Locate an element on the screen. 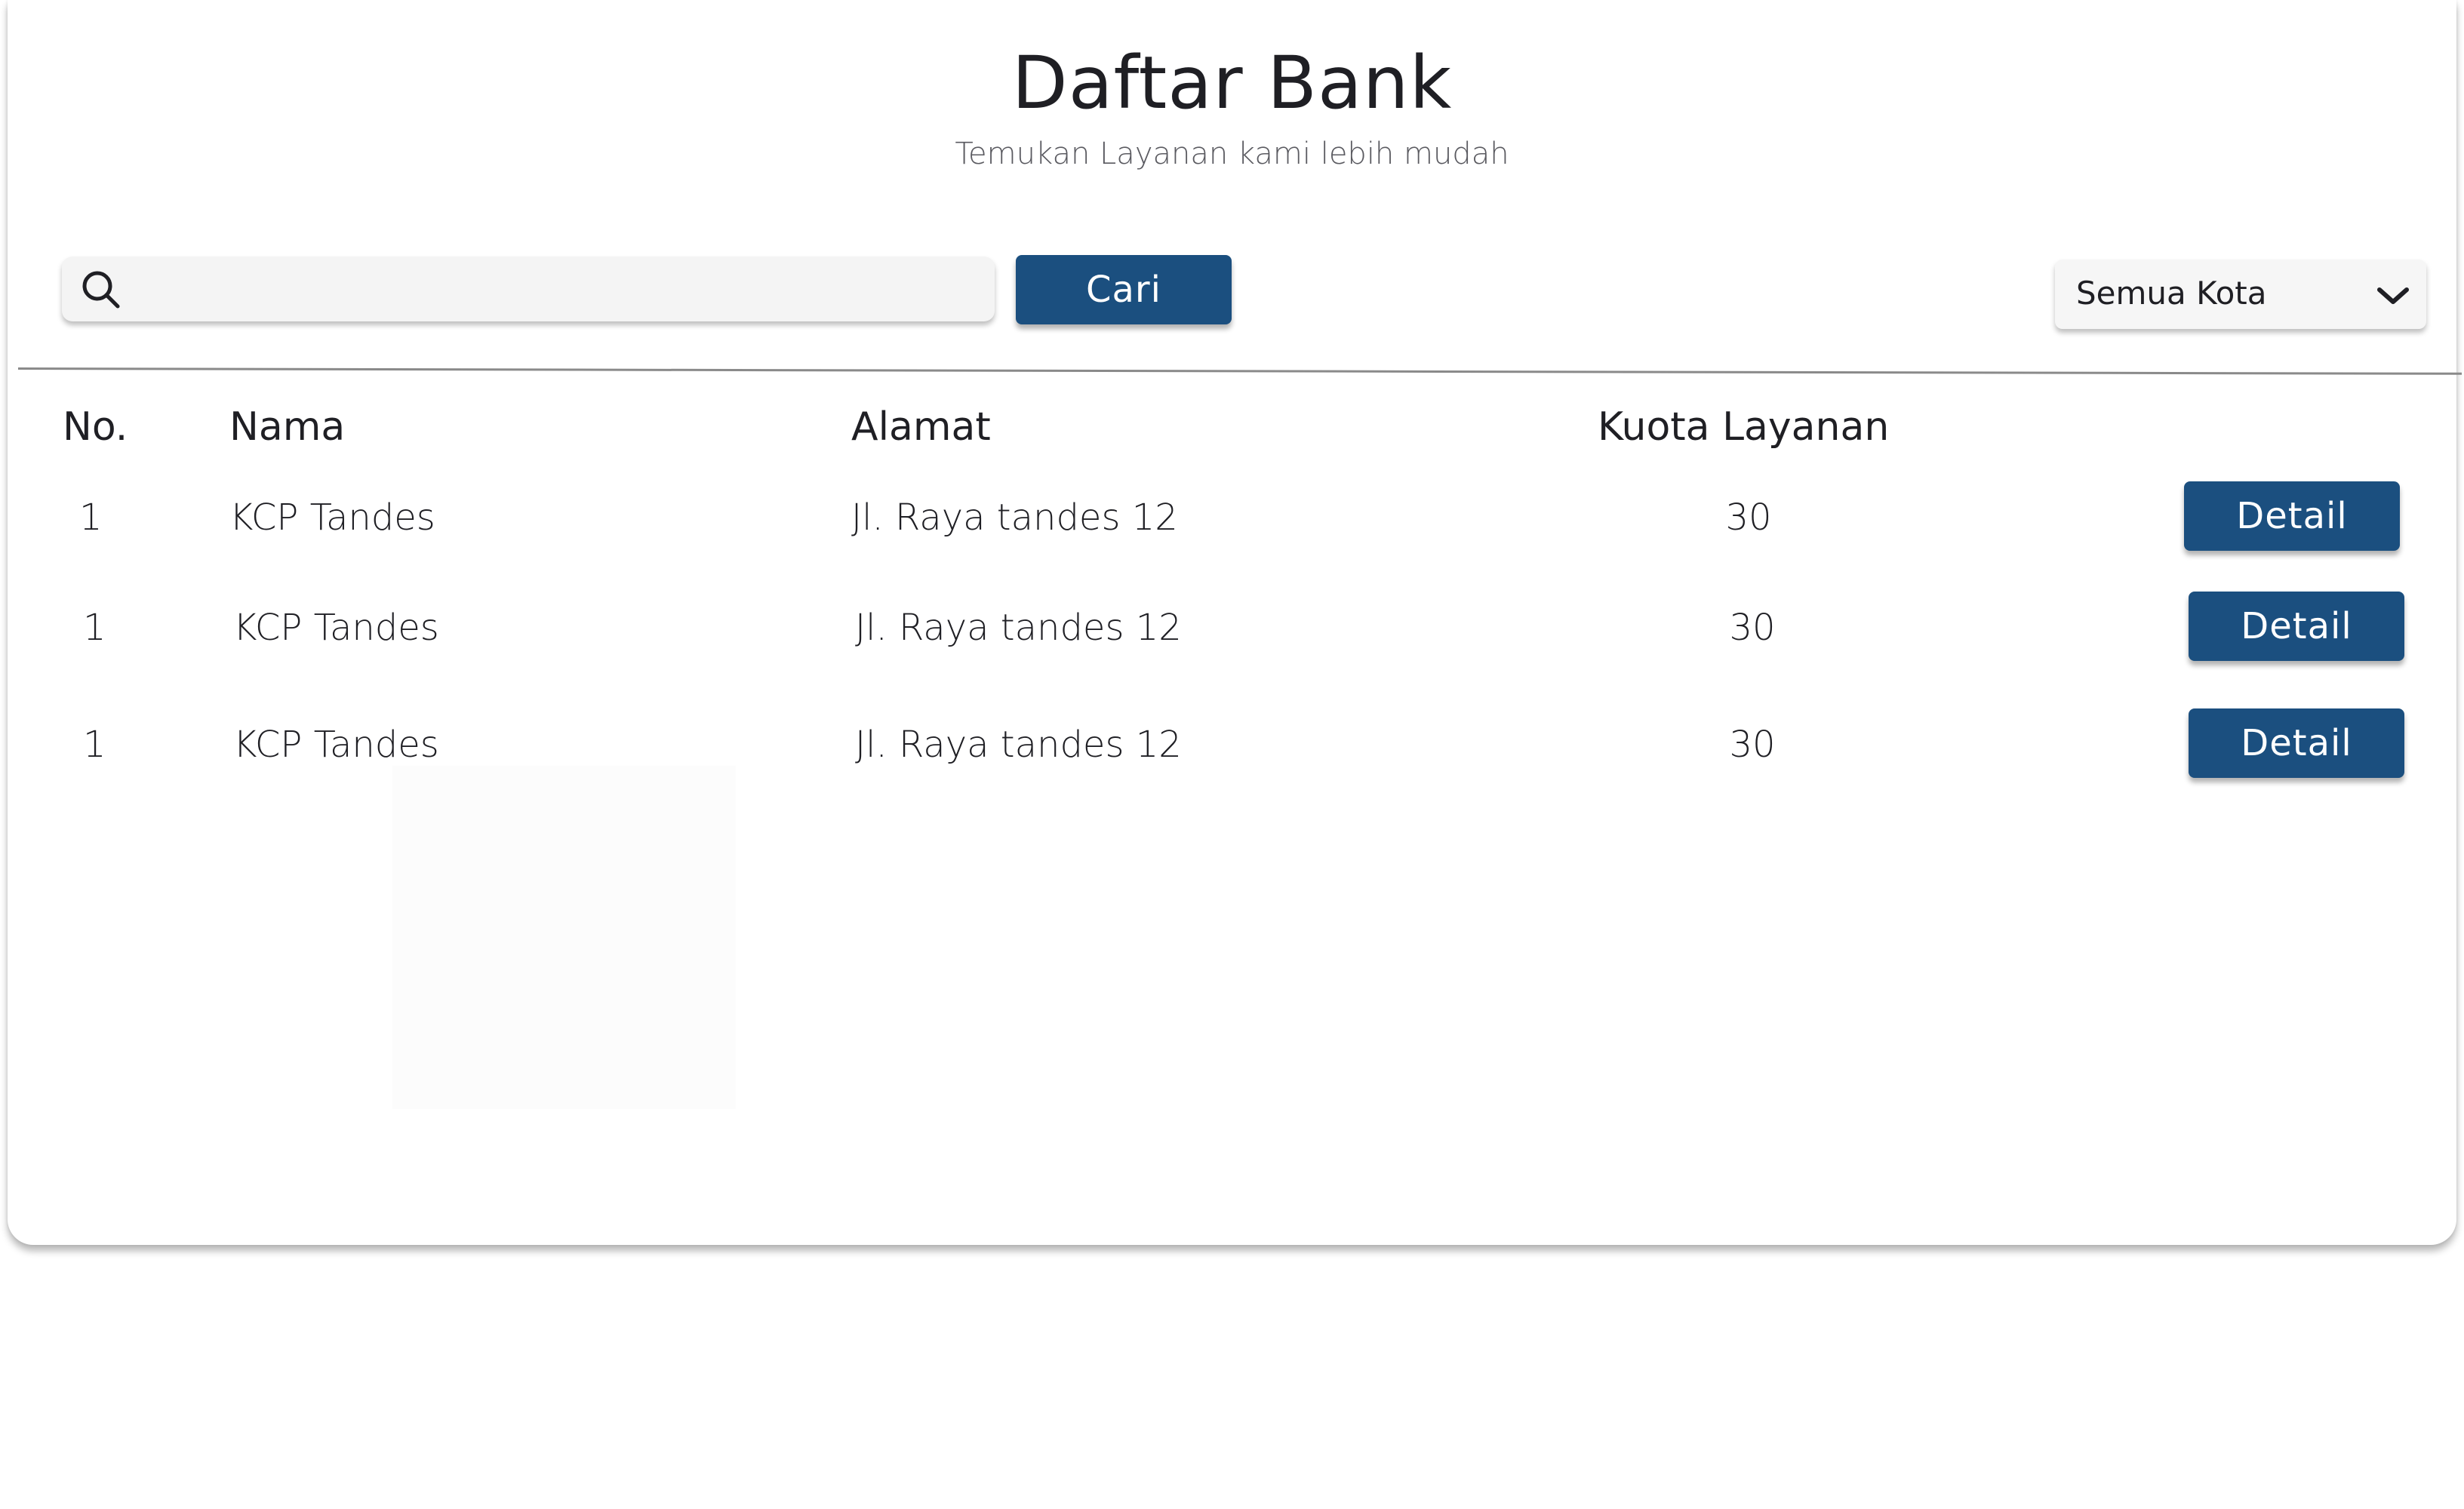 This screenshot has width=2464, height=1509. city-filter-dropdown: Semua Kota is located at coordinates (2240, 294).